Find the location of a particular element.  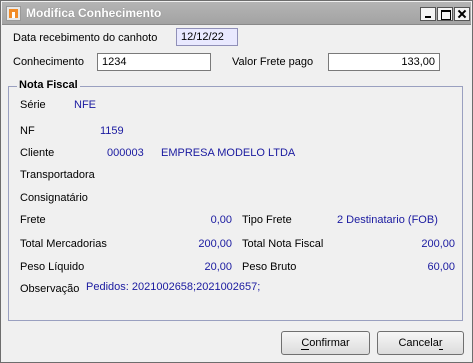

peso-liquido-label: Peso Líquido is located at coordinates (52, 267).